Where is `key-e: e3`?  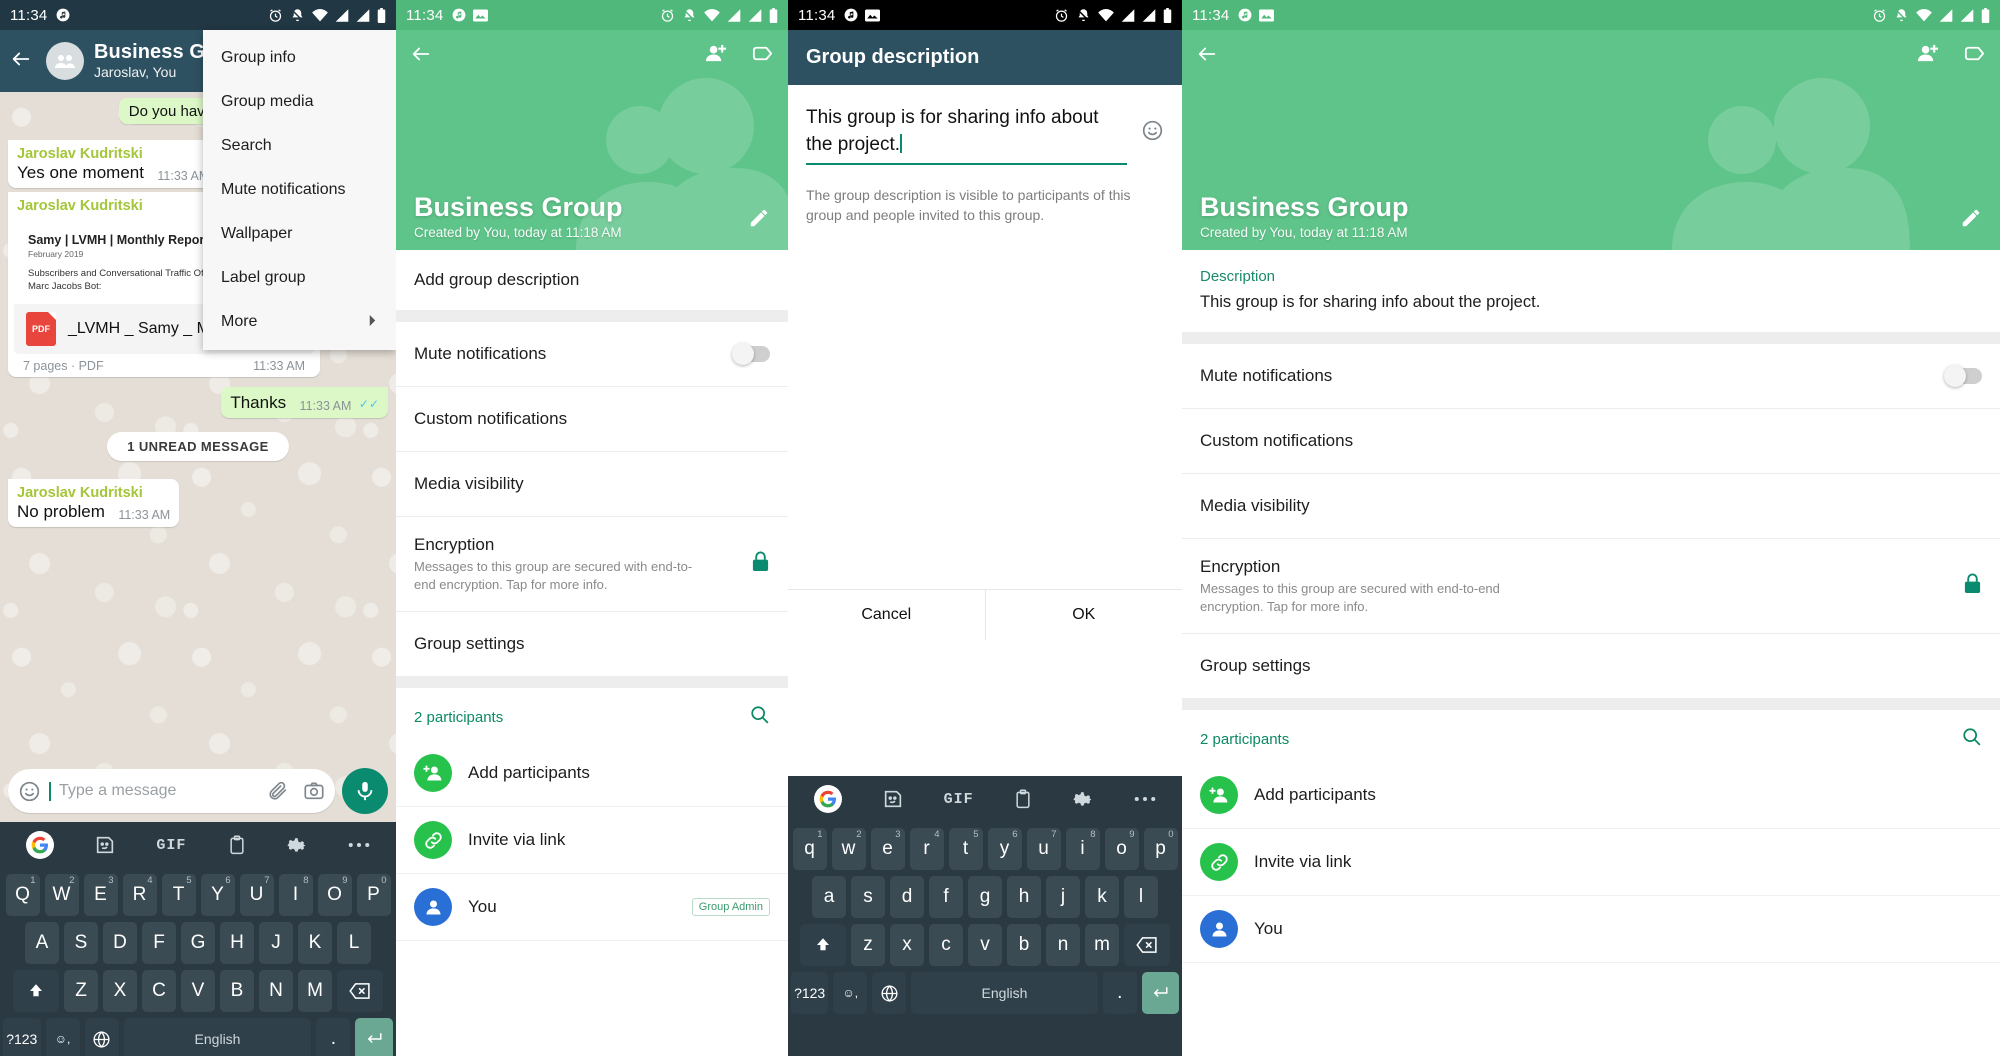
key-e: e3 is located at coordinates (887, 849).